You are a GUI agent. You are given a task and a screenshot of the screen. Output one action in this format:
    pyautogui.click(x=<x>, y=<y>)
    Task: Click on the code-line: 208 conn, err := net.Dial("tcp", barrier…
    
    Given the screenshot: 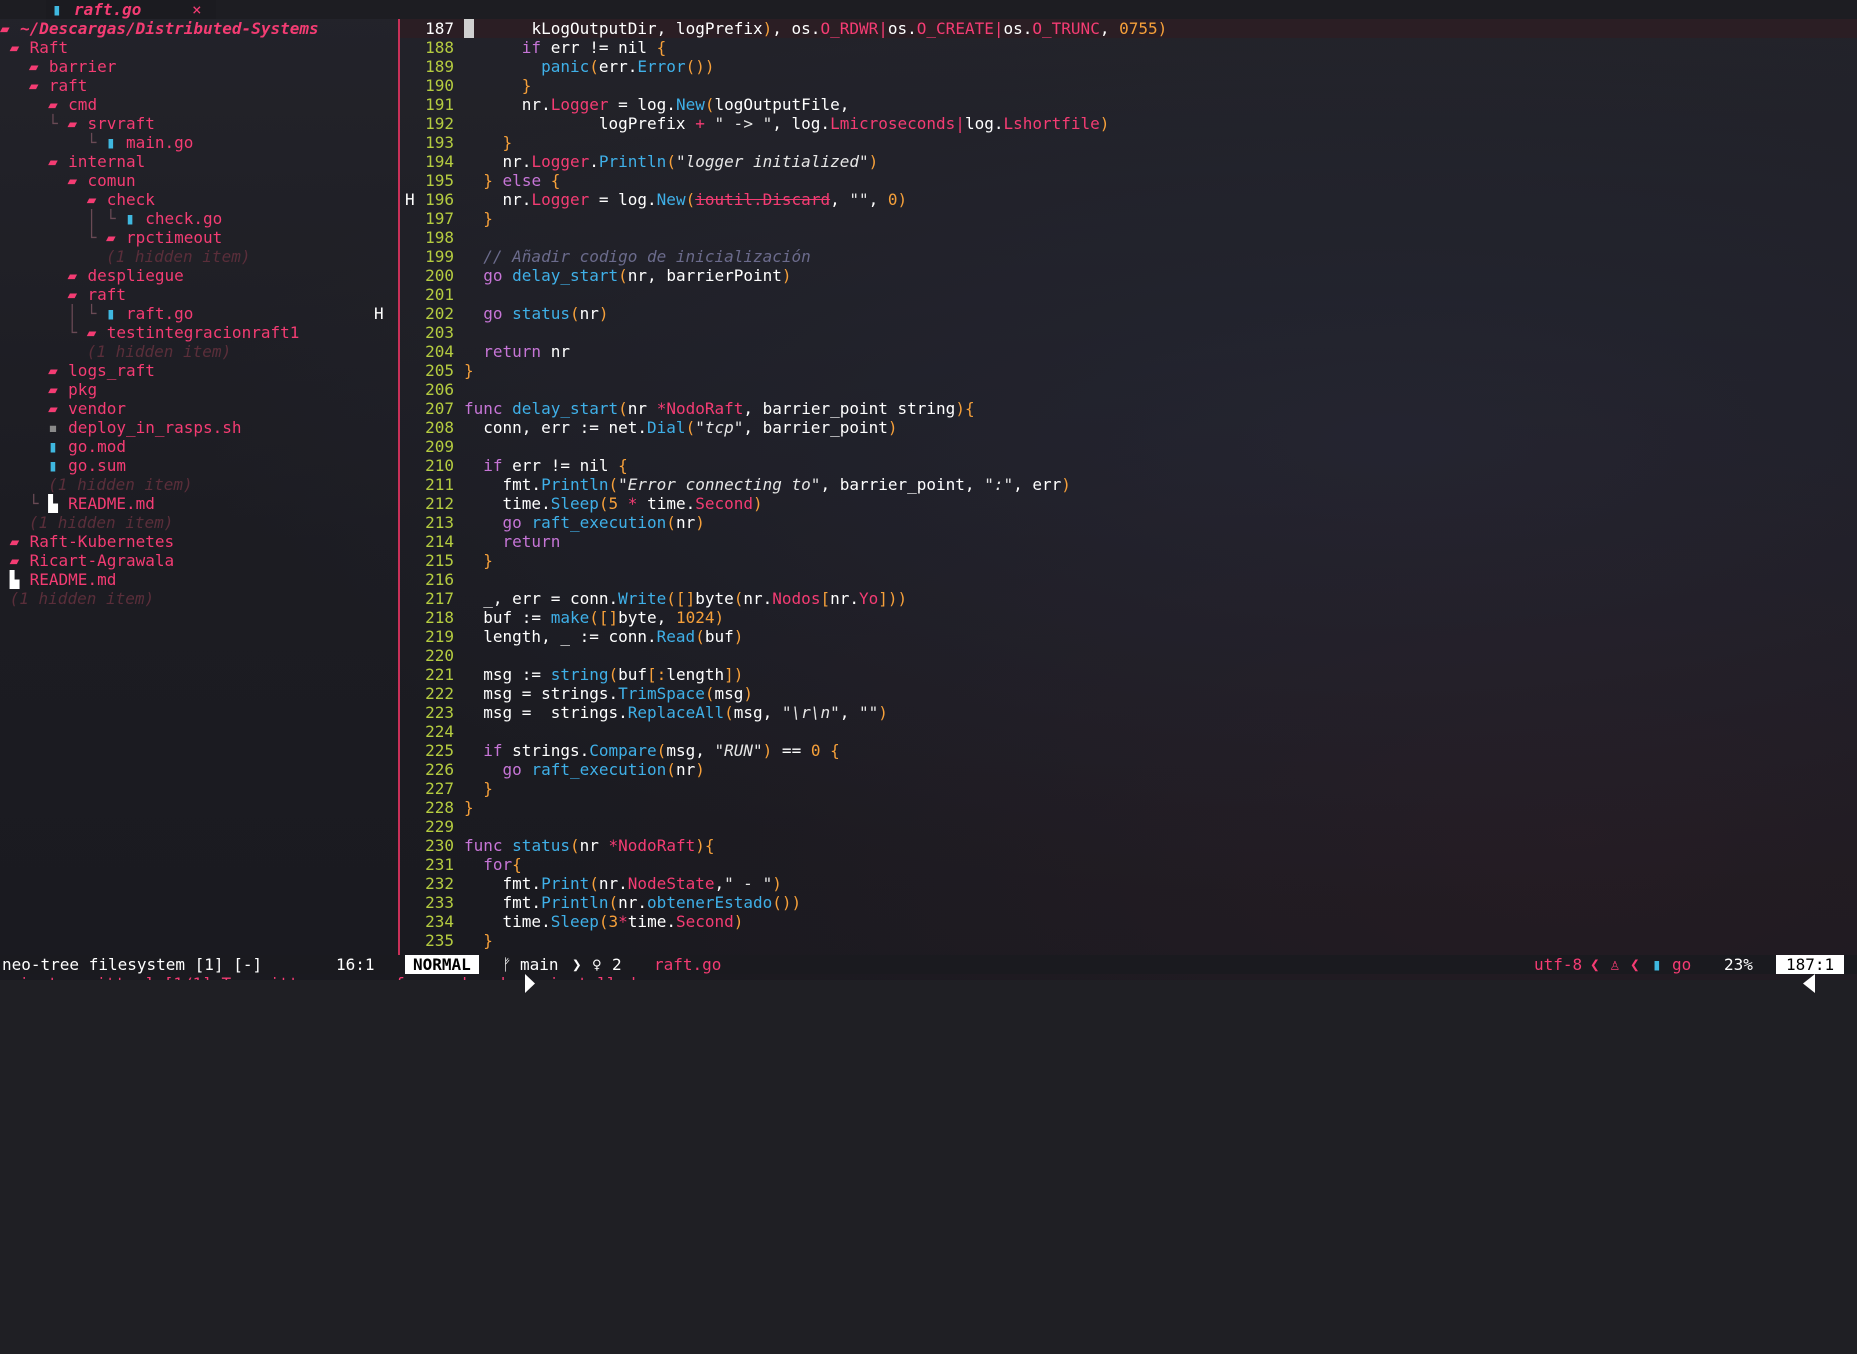 What is the action you would take?
    pyautogui.click(x=1128, y=427)
    